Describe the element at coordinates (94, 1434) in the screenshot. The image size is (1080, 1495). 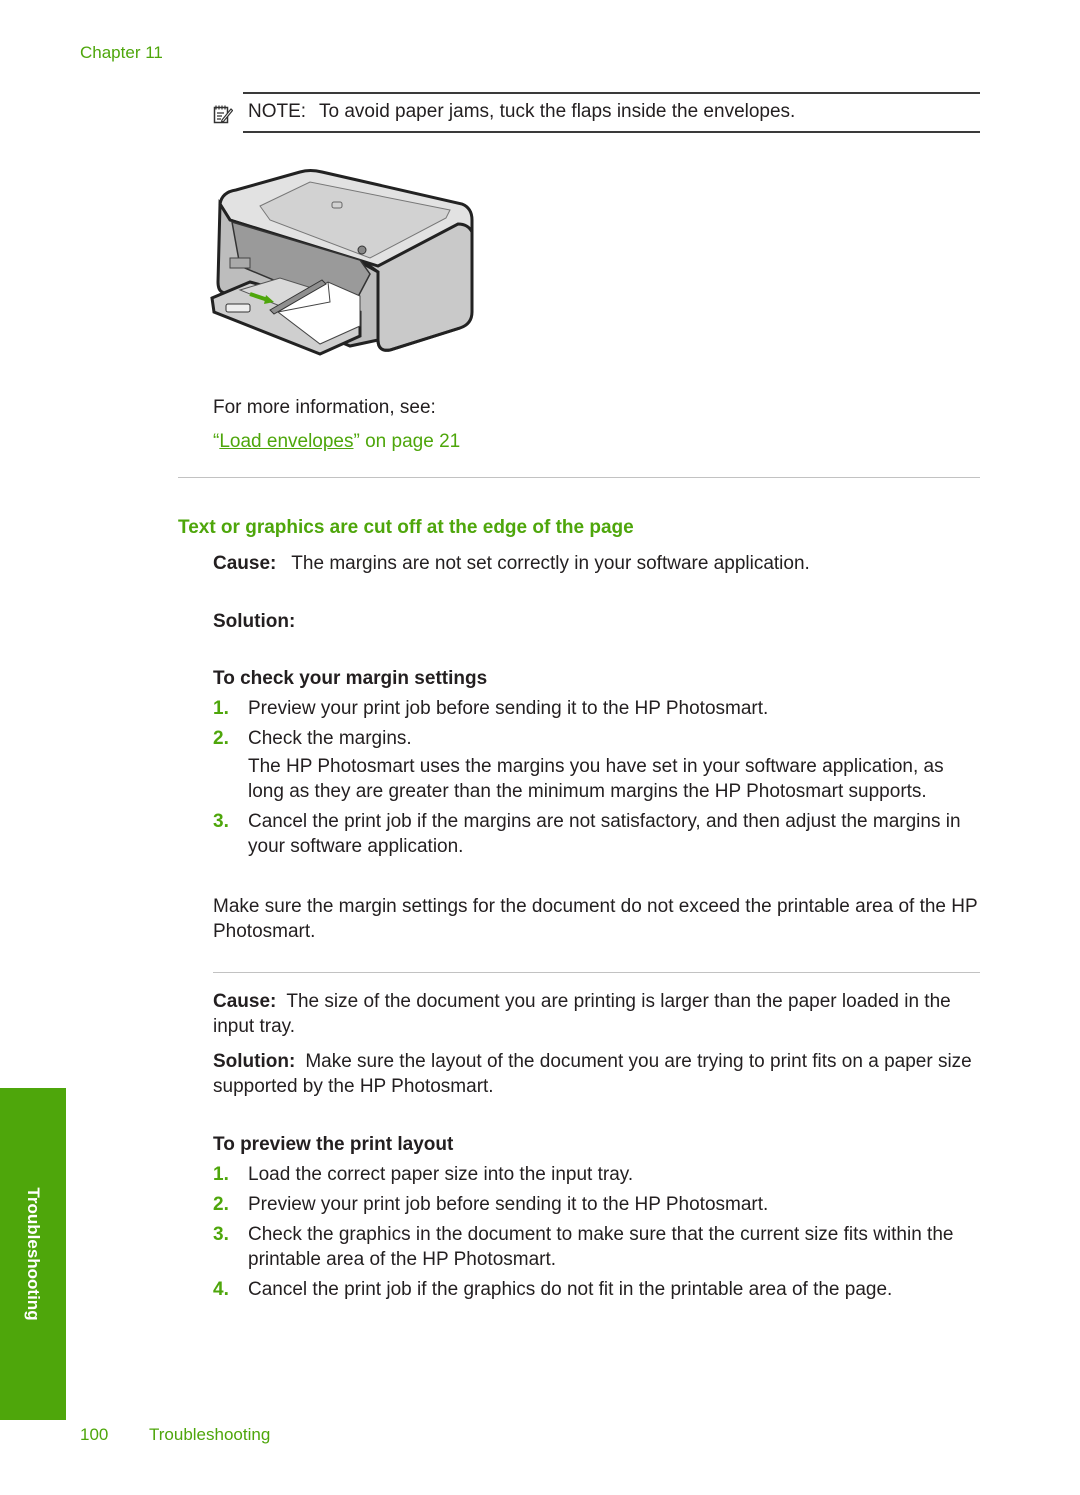
I see `page-number: 100` at that location.